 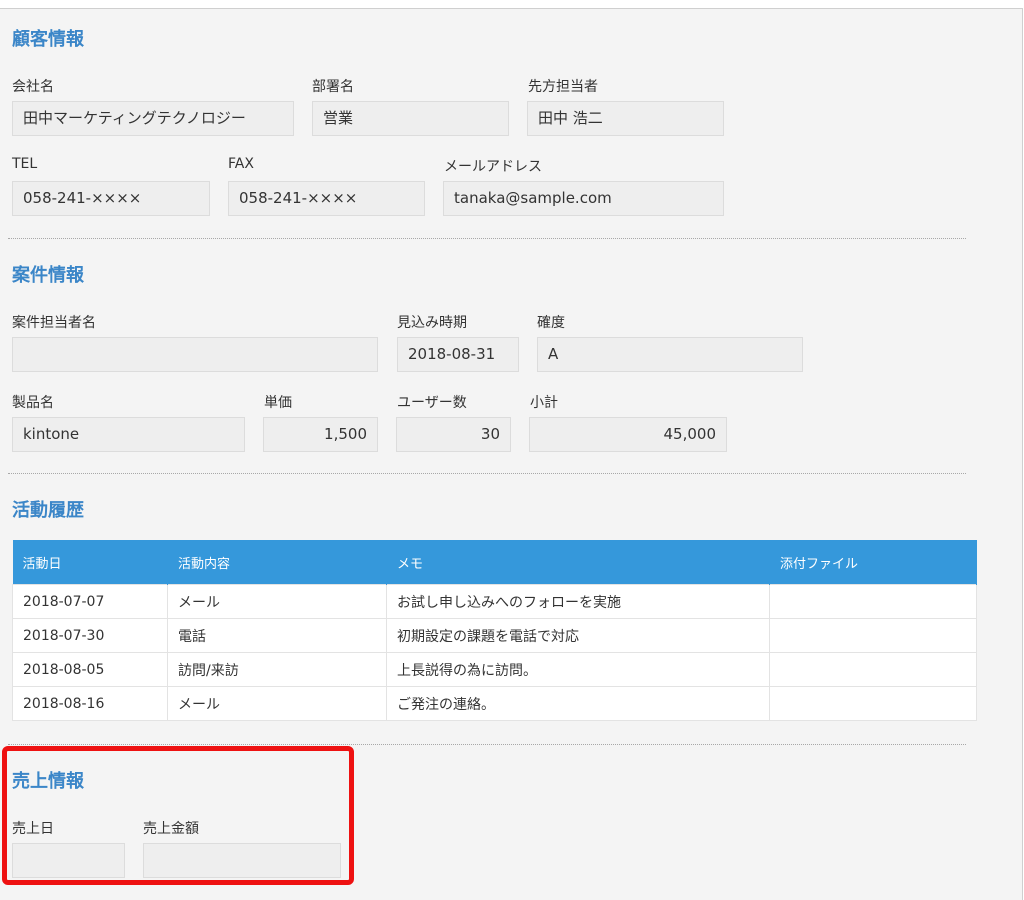 I want to click on table-header-row: 活動日 活動内容 メモ 添付ファイル, so click(x=494, y=562).